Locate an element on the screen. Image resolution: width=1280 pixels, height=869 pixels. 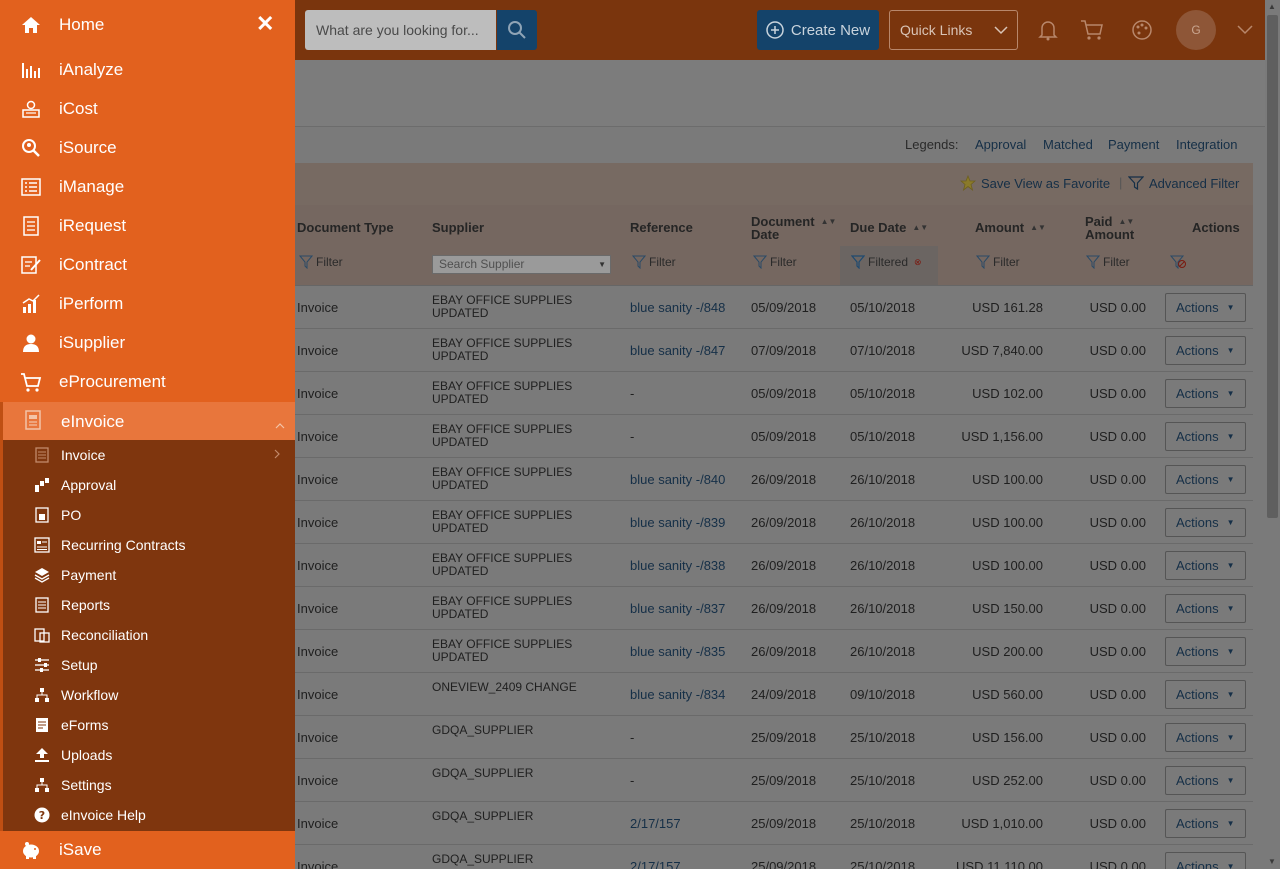
cell-reference: blue sanity -/848 is located at coordinates (677, 307).